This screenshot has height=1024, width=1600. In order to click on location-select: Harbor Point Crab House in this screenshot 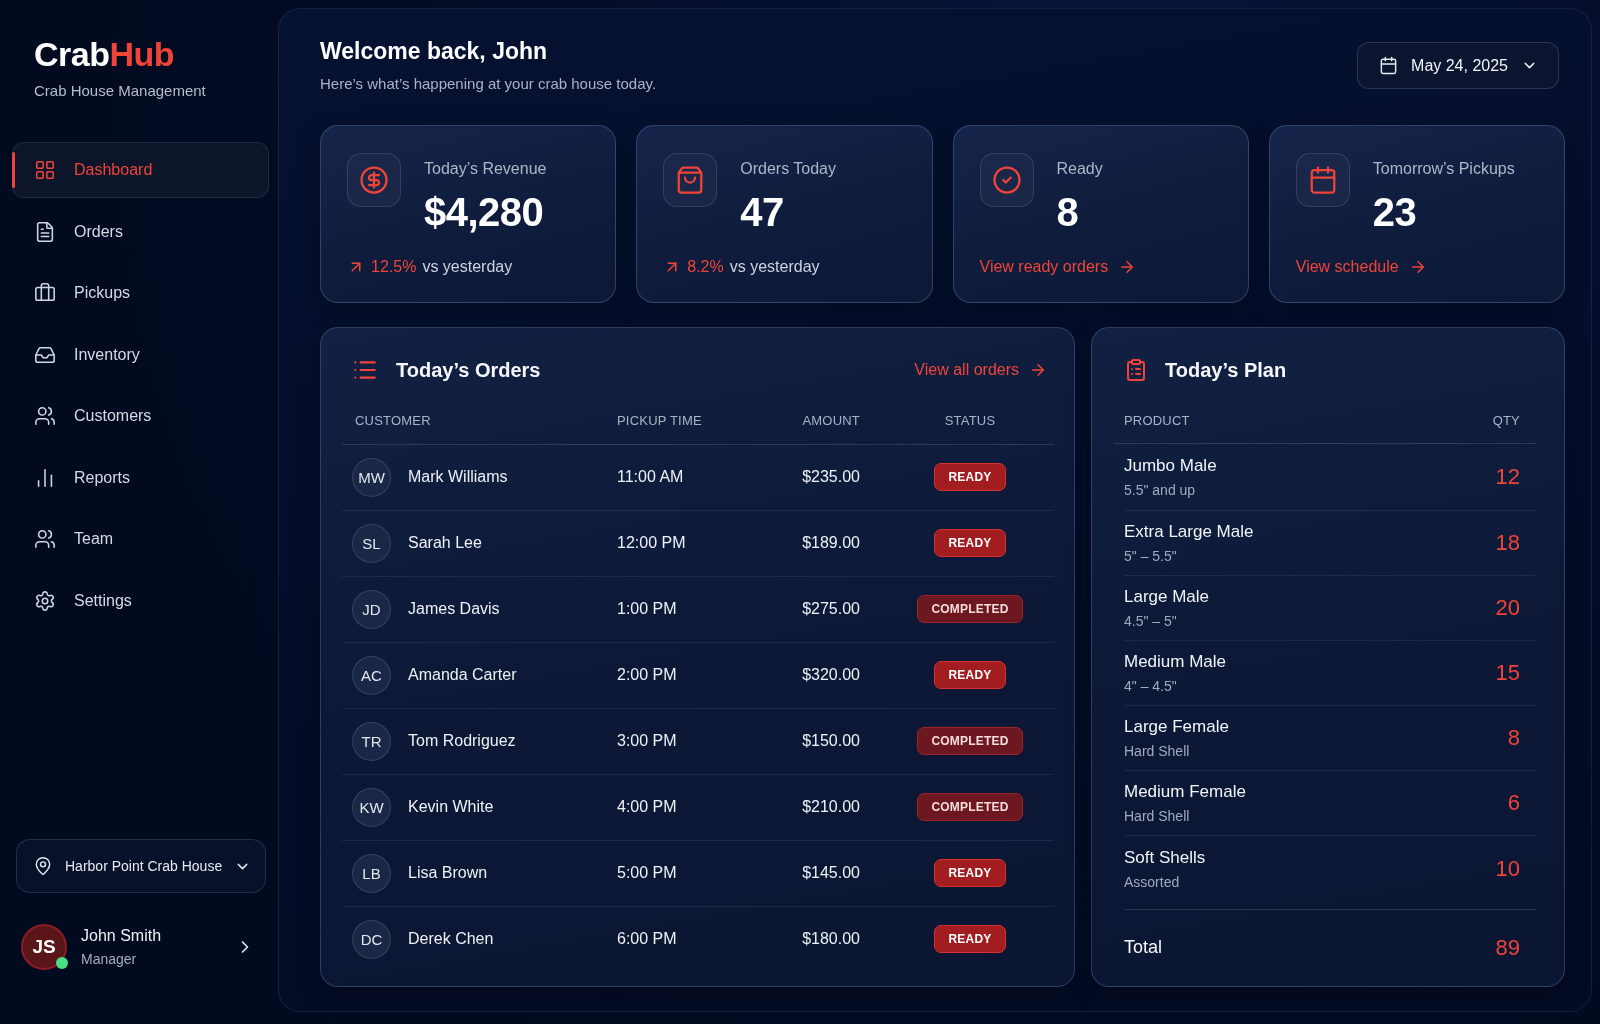, I will do `click(141, 866)`.